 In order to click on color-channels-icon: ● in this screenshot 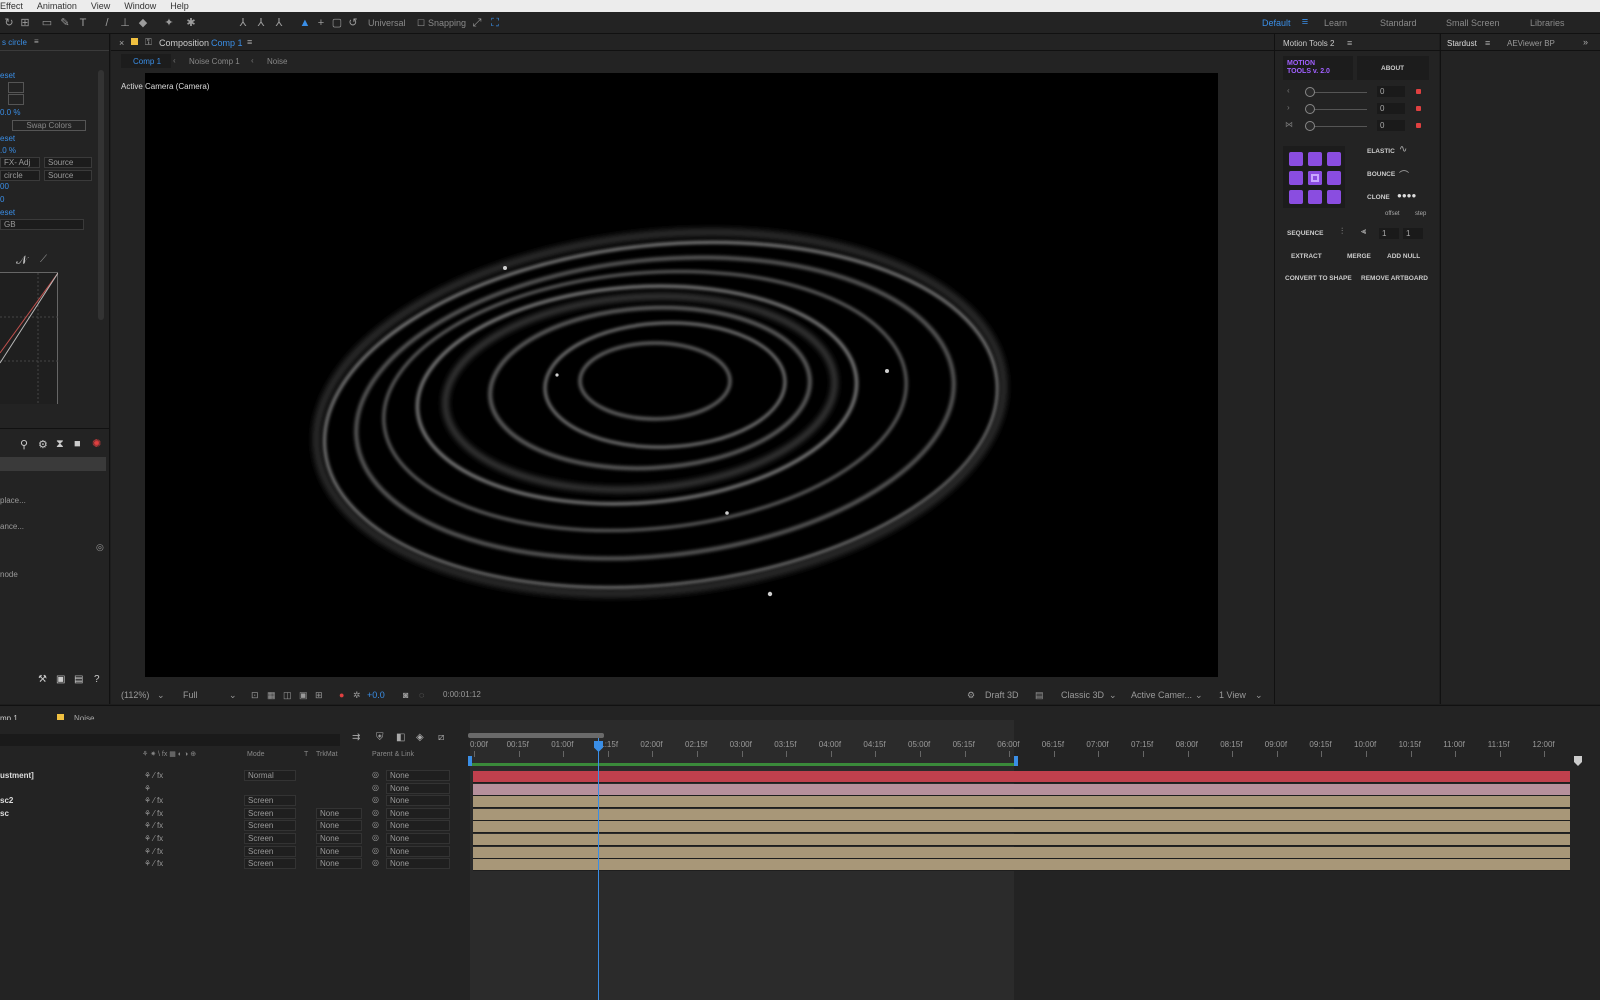, I will do `click(341, 695)`.